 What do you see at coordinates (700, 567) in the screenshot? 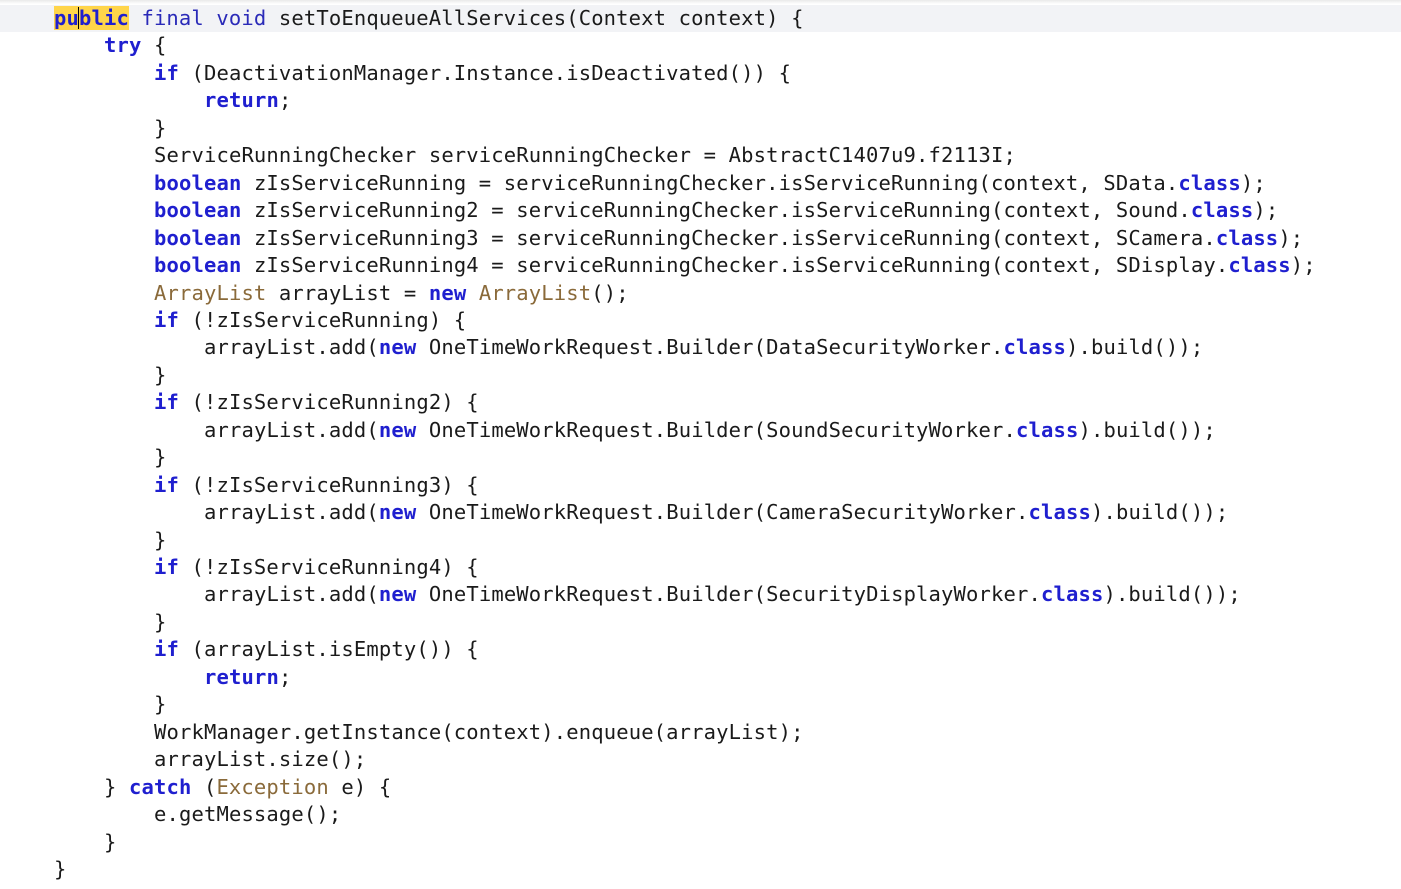
I see `code-line: if (!zIsServiceRunning4) {` at bounding box center [700, 567].